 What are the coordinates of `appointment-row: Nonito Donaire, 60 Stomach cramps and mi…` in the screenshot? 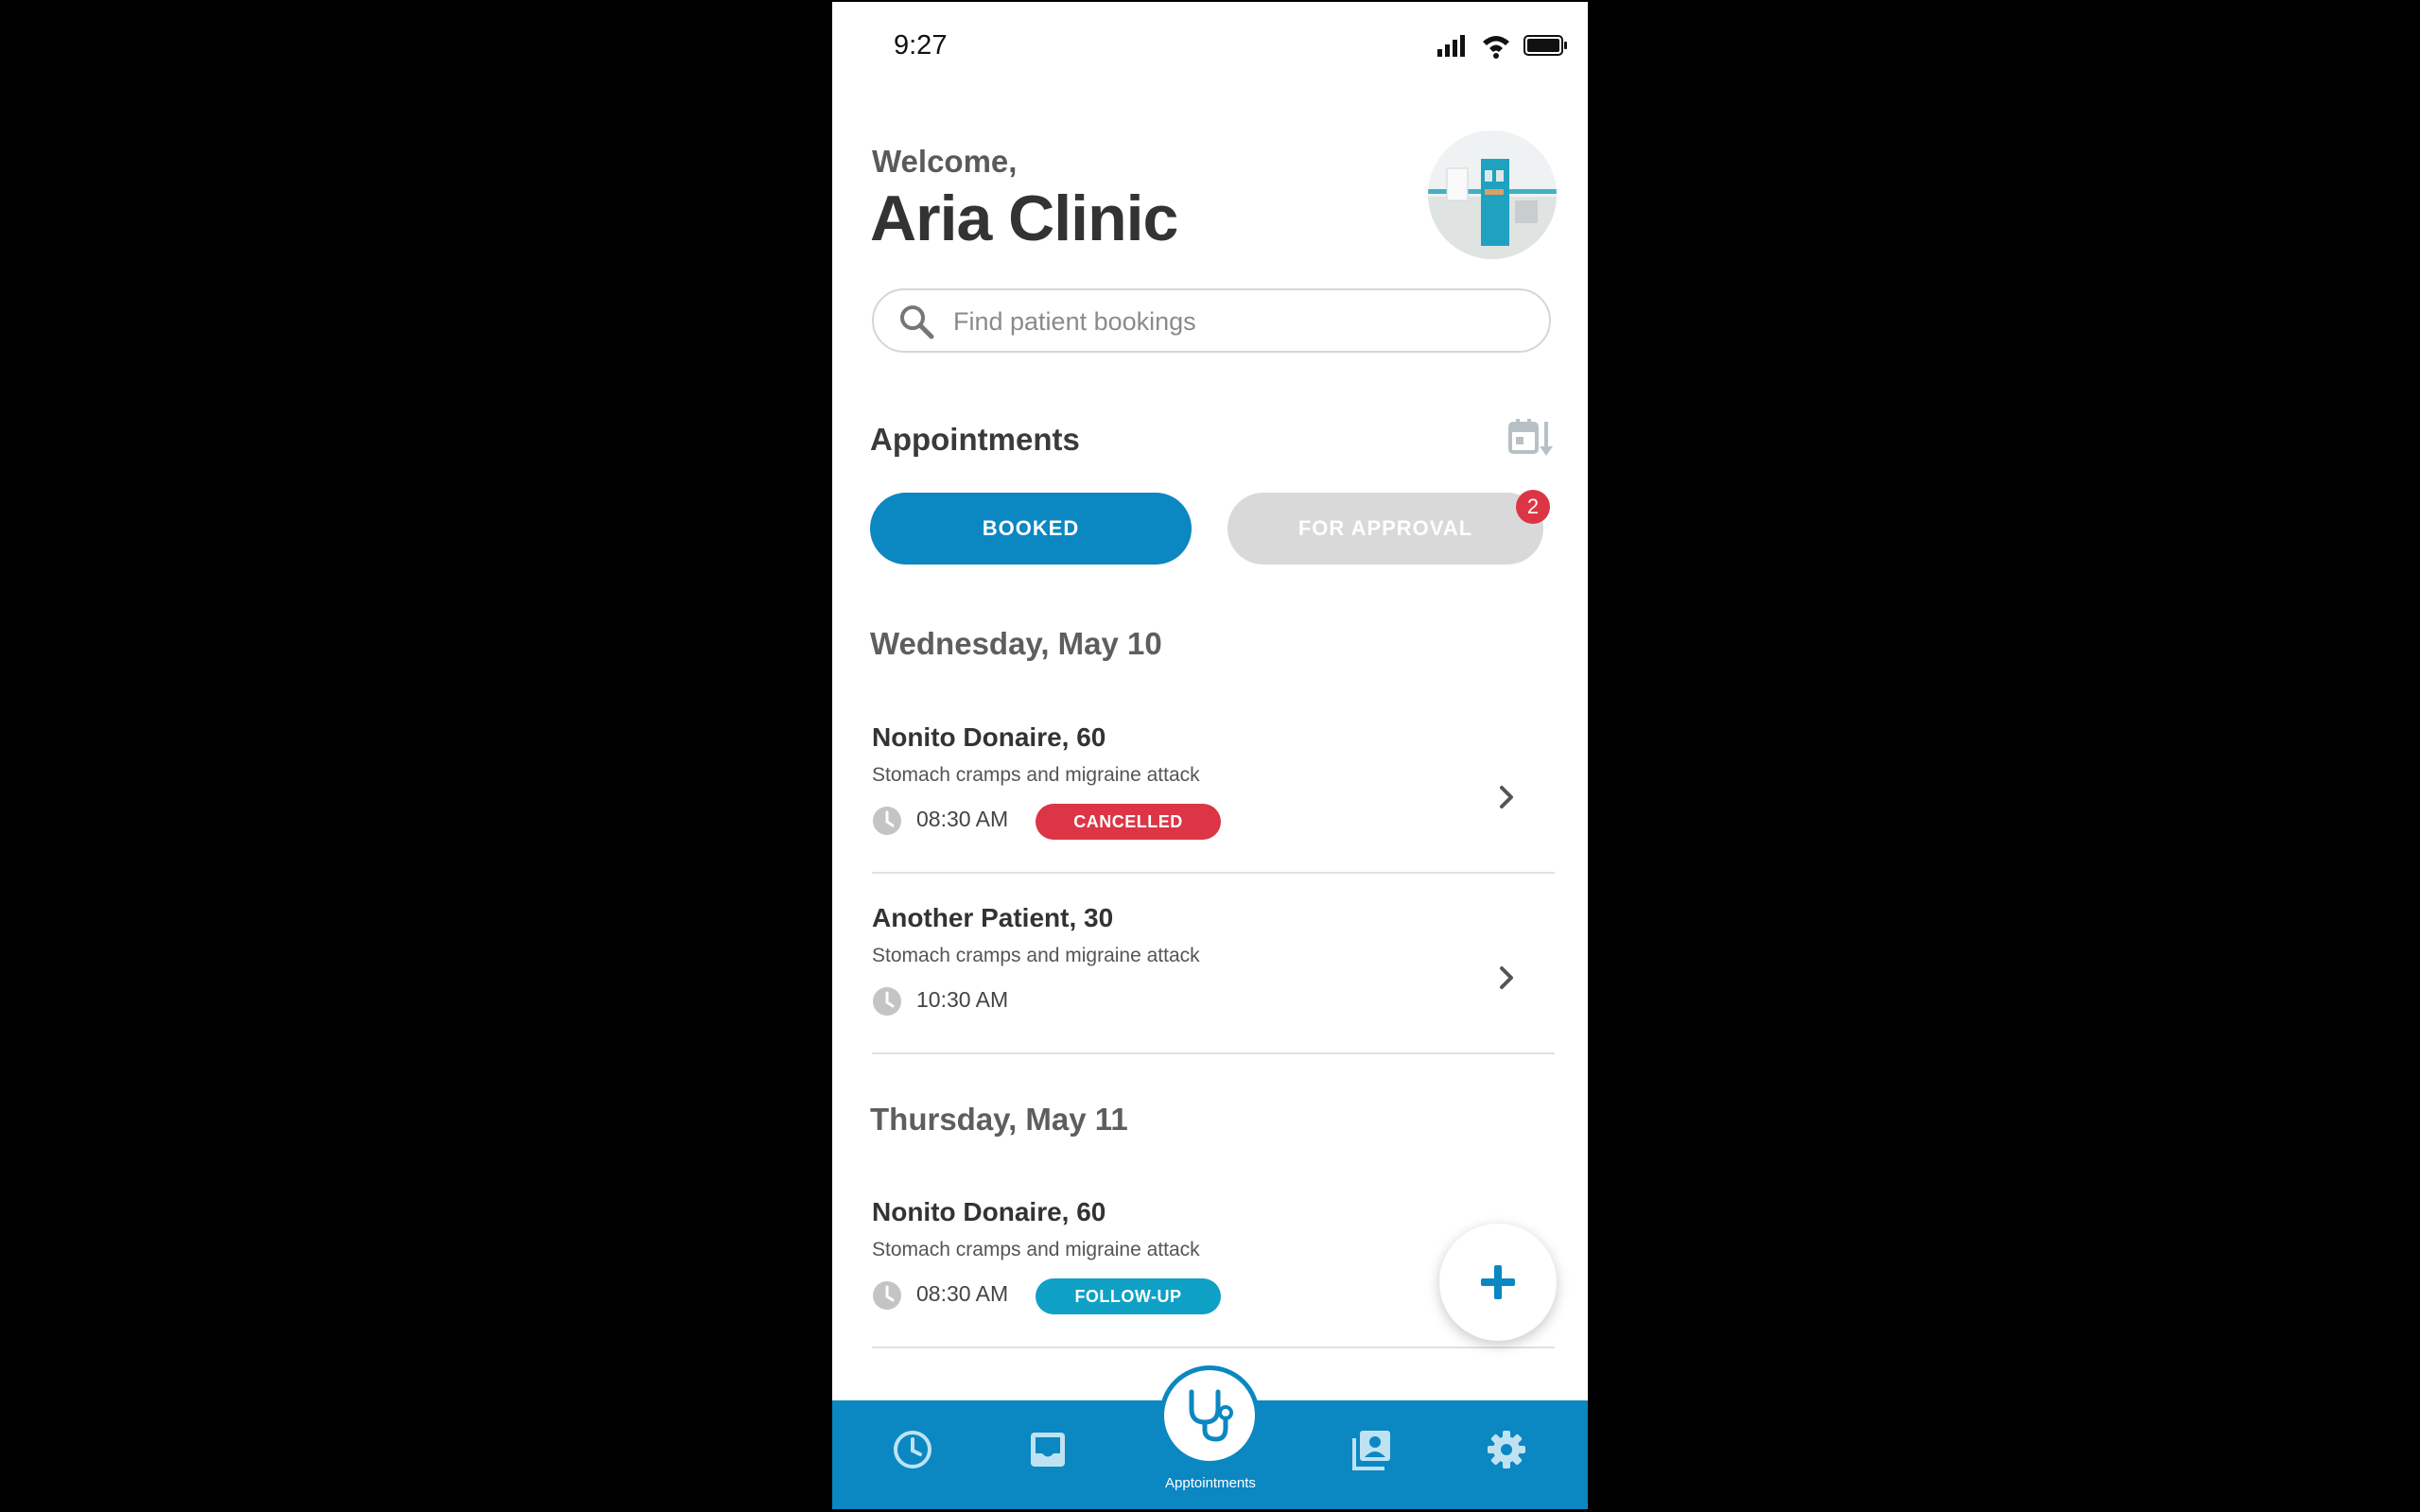 It's located at (1213, 798).